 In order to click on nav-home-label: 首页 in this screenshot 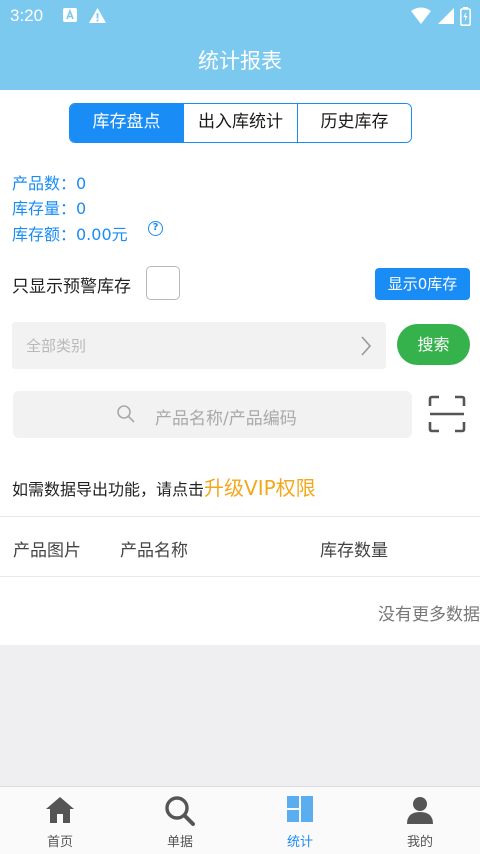, I will do `click(59, 842)`.